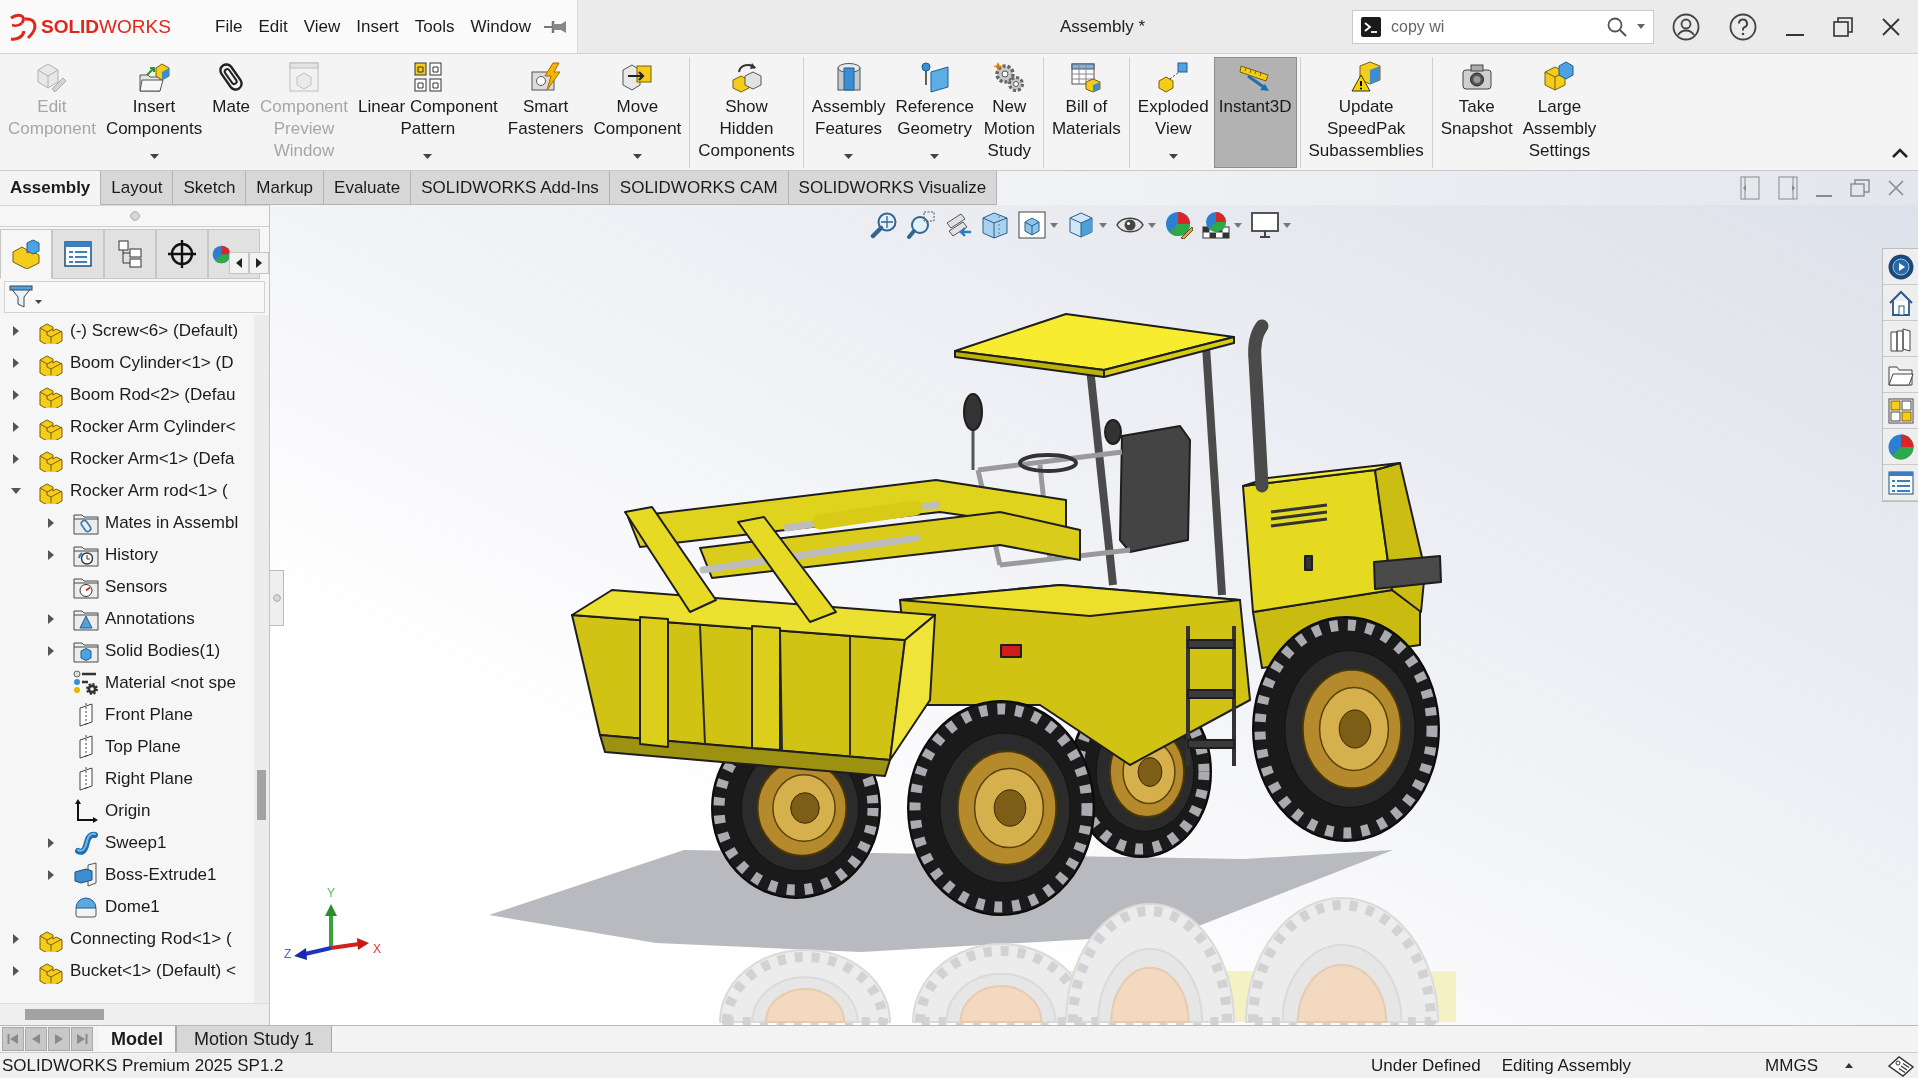  I want to click on close-icon, so click(1891, 26).